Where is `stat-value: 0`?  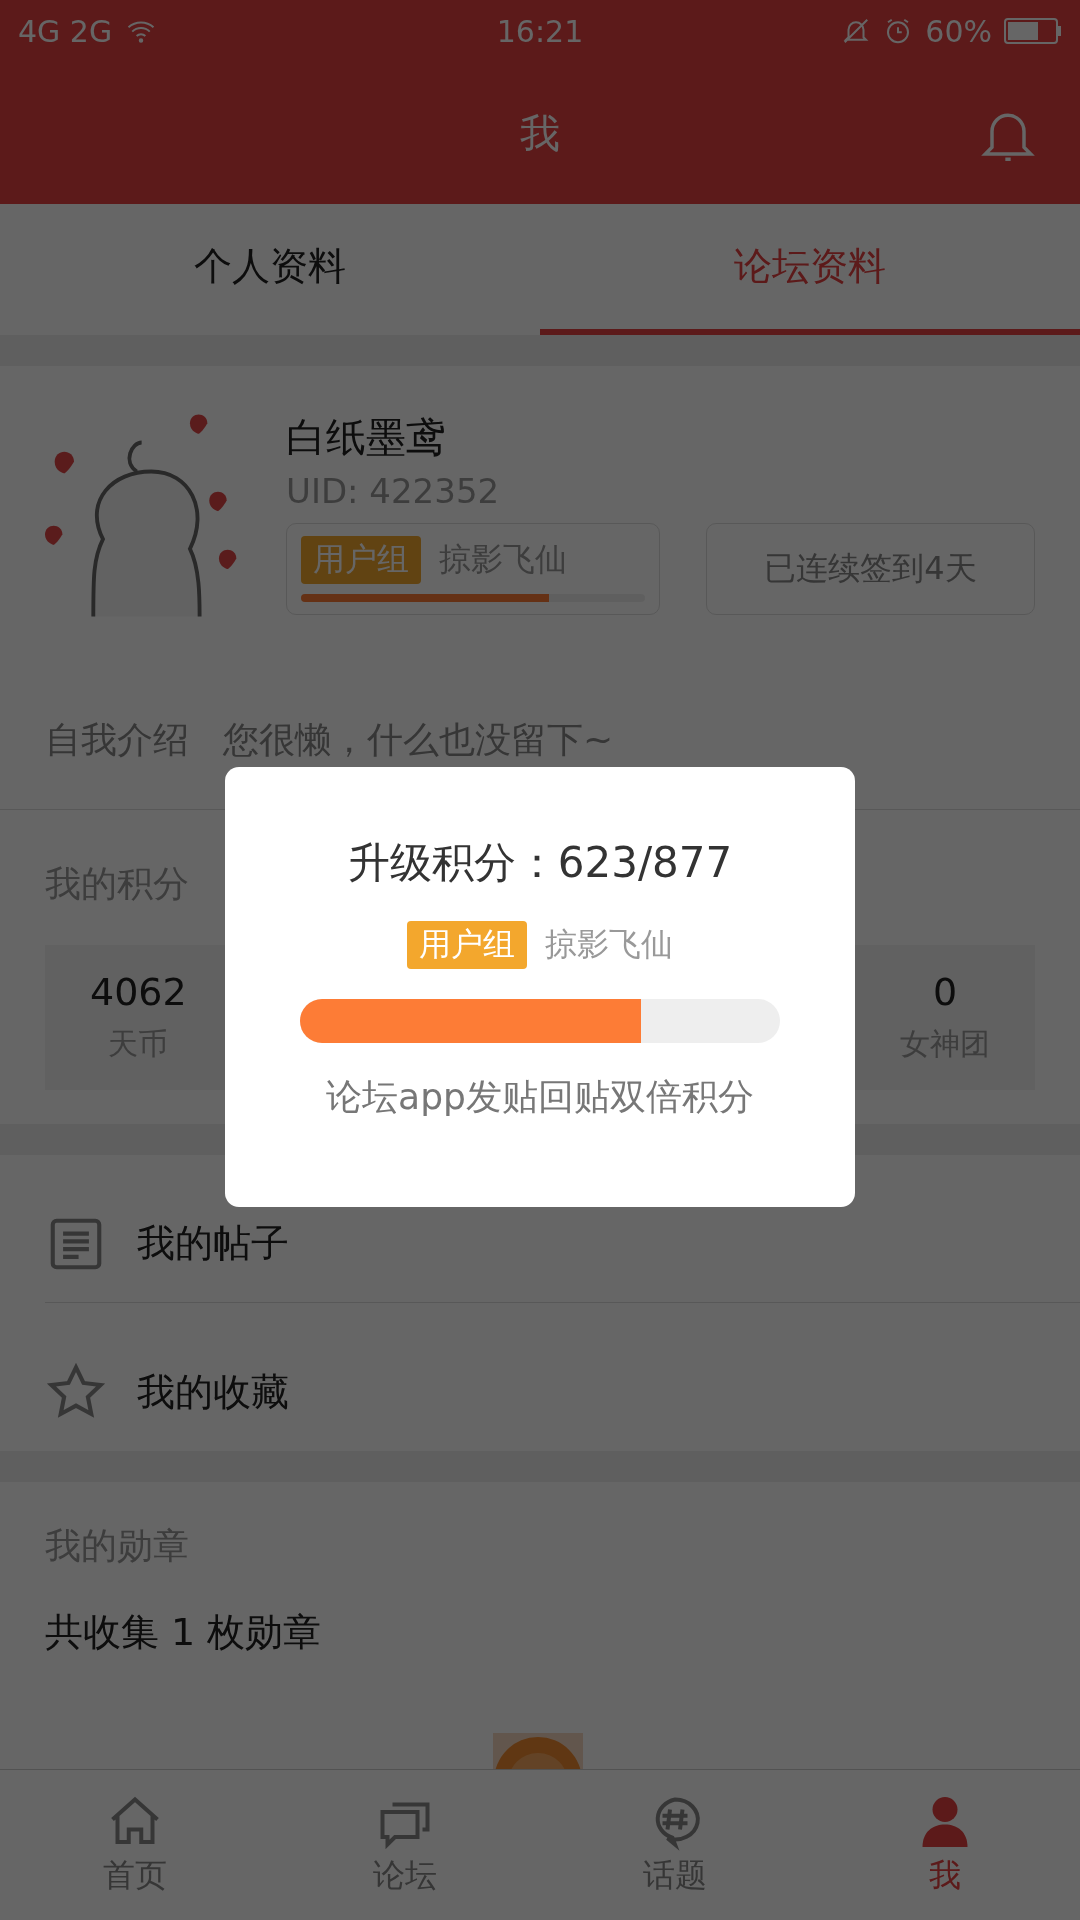 stat-value: 0 is located at coordinates (945, 992).